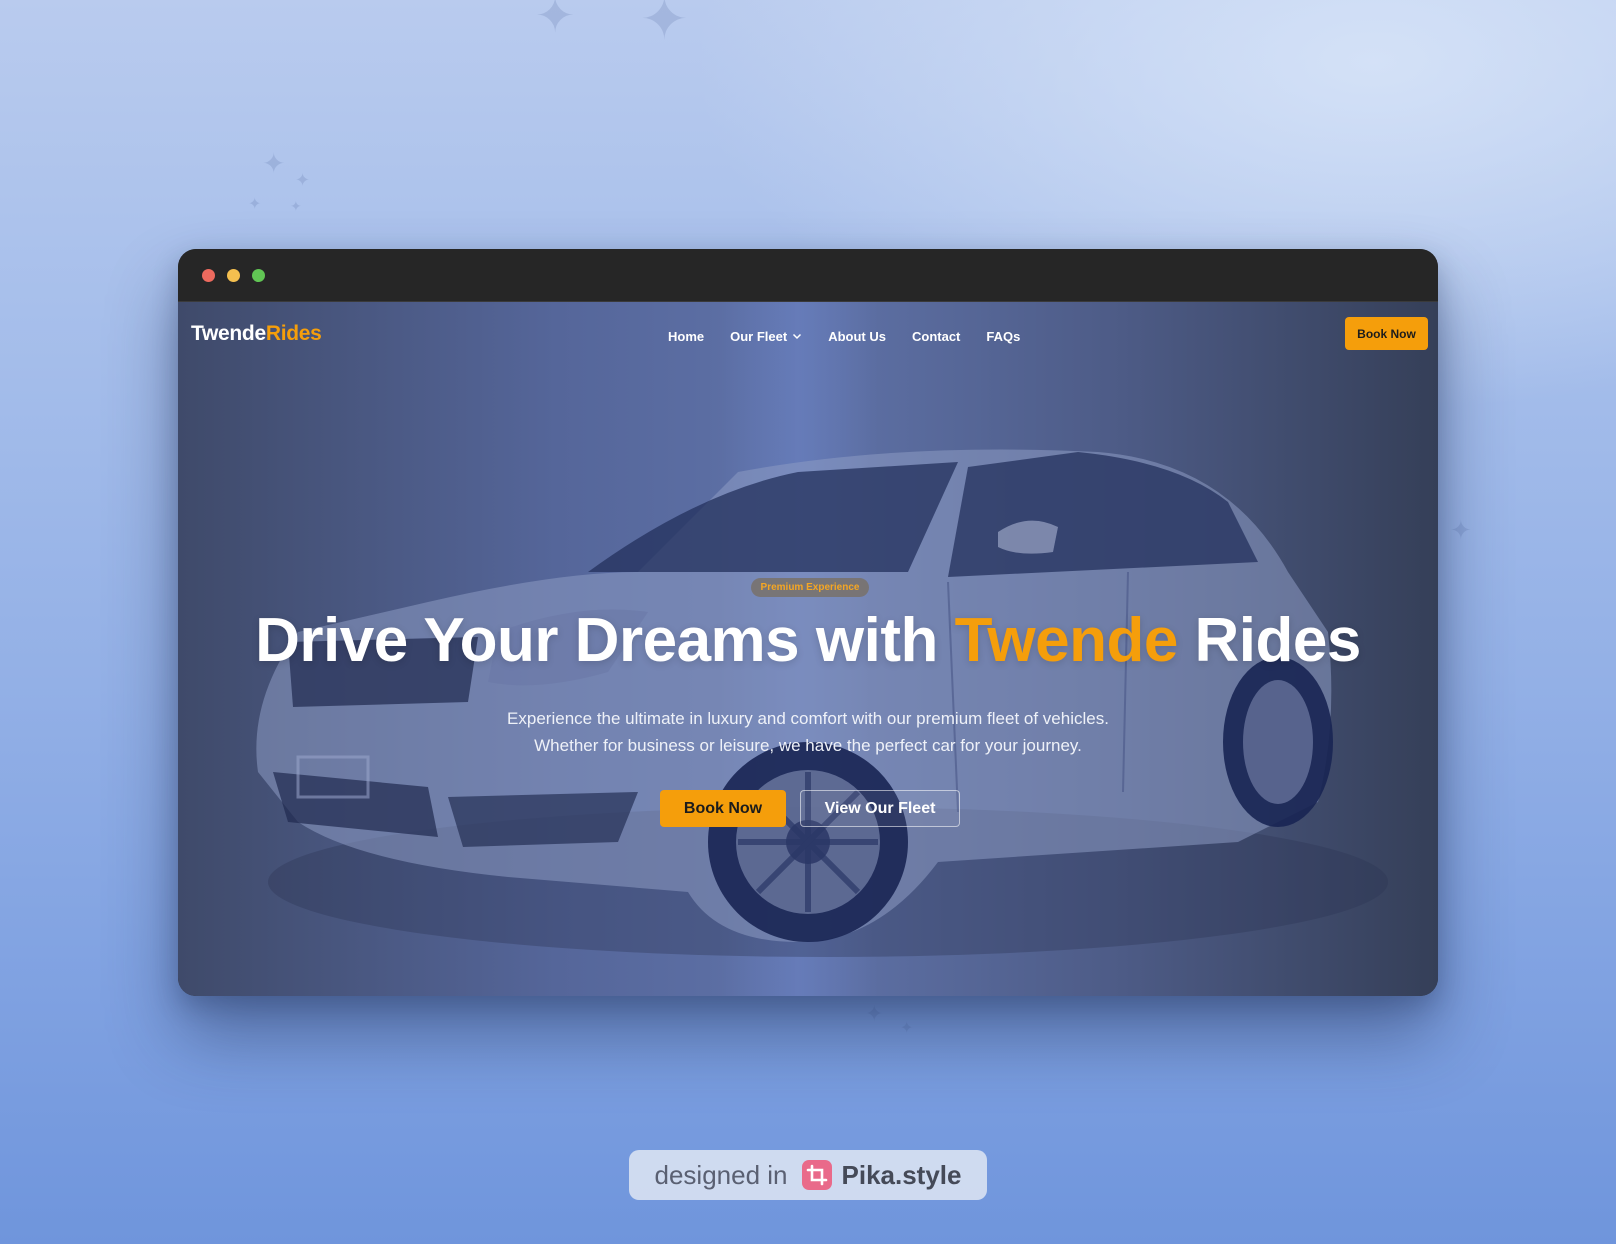 This screenshot has width=1616, height=1244. I want to click on logo-text-primary: Twende, so click(228, 333).